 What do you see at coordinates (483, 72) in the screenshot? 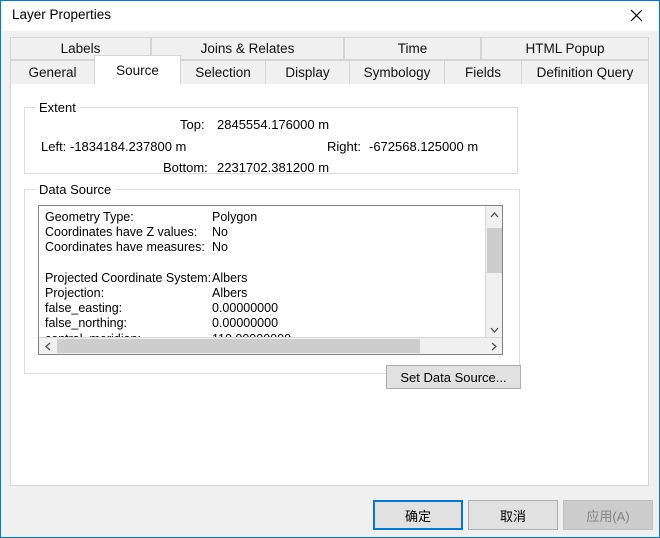
I see `tab-fields: Fields` at bounding box center [483, 72].